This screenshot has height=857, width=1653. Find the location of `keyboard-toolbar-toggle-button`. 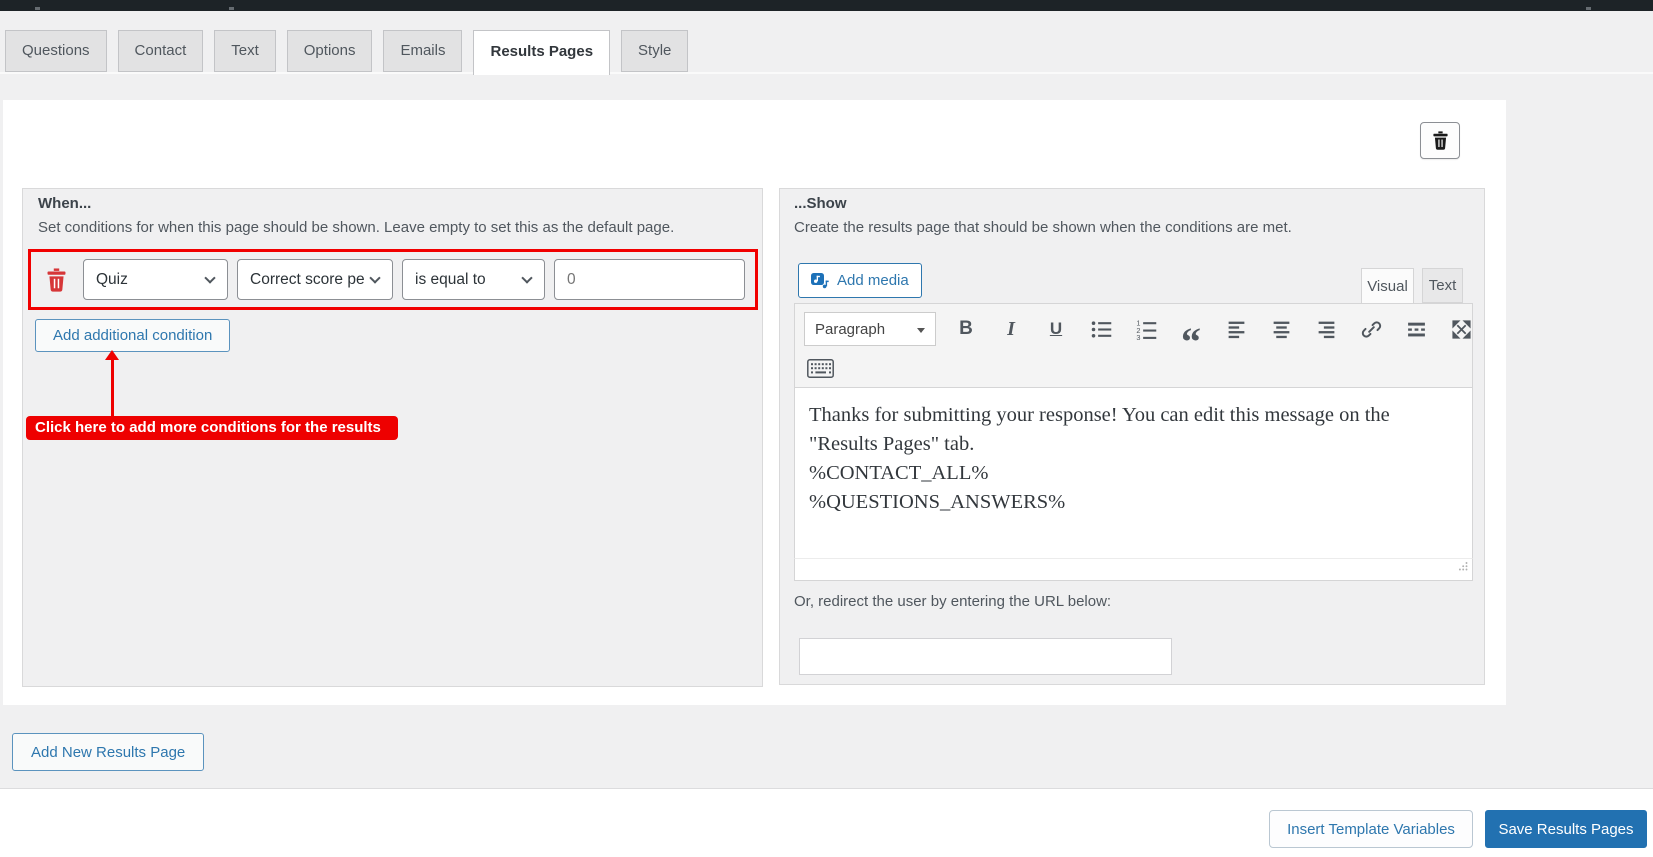

keyboard-toolbar-toggle-button is located at coordinates (820, 368).